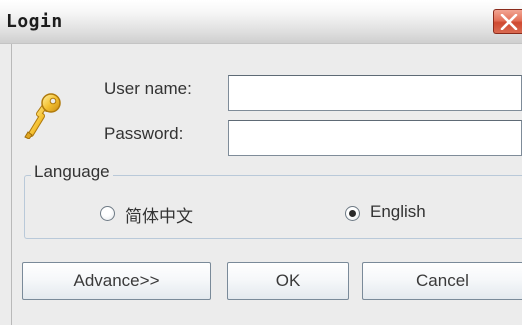  What do you see at coordinates (261, 22) in the screenshot?
I see `title-bar: Login` at bounding box center [261, 22].